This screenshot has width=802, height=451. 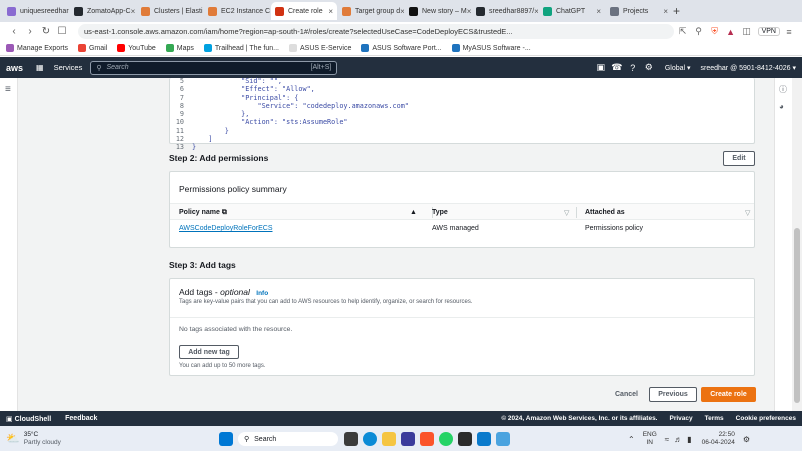 I want to click on tray-overflow-icon: ⌃, so click(x=631, y=439).